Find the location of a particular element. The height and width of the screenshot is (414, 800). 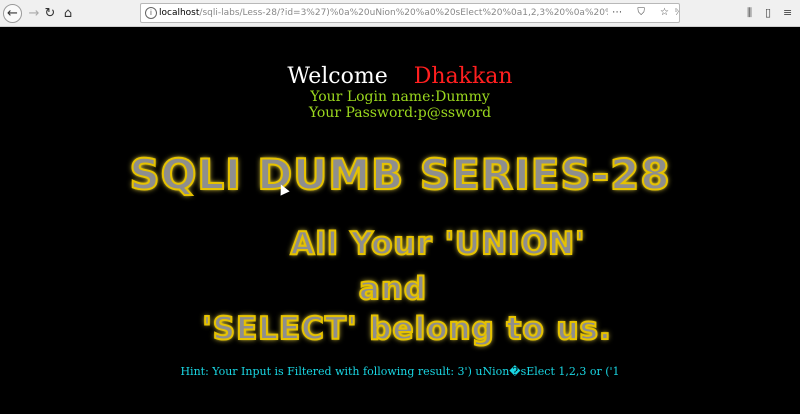

reload-icon: ↻ is located at coordinates (50, 13).